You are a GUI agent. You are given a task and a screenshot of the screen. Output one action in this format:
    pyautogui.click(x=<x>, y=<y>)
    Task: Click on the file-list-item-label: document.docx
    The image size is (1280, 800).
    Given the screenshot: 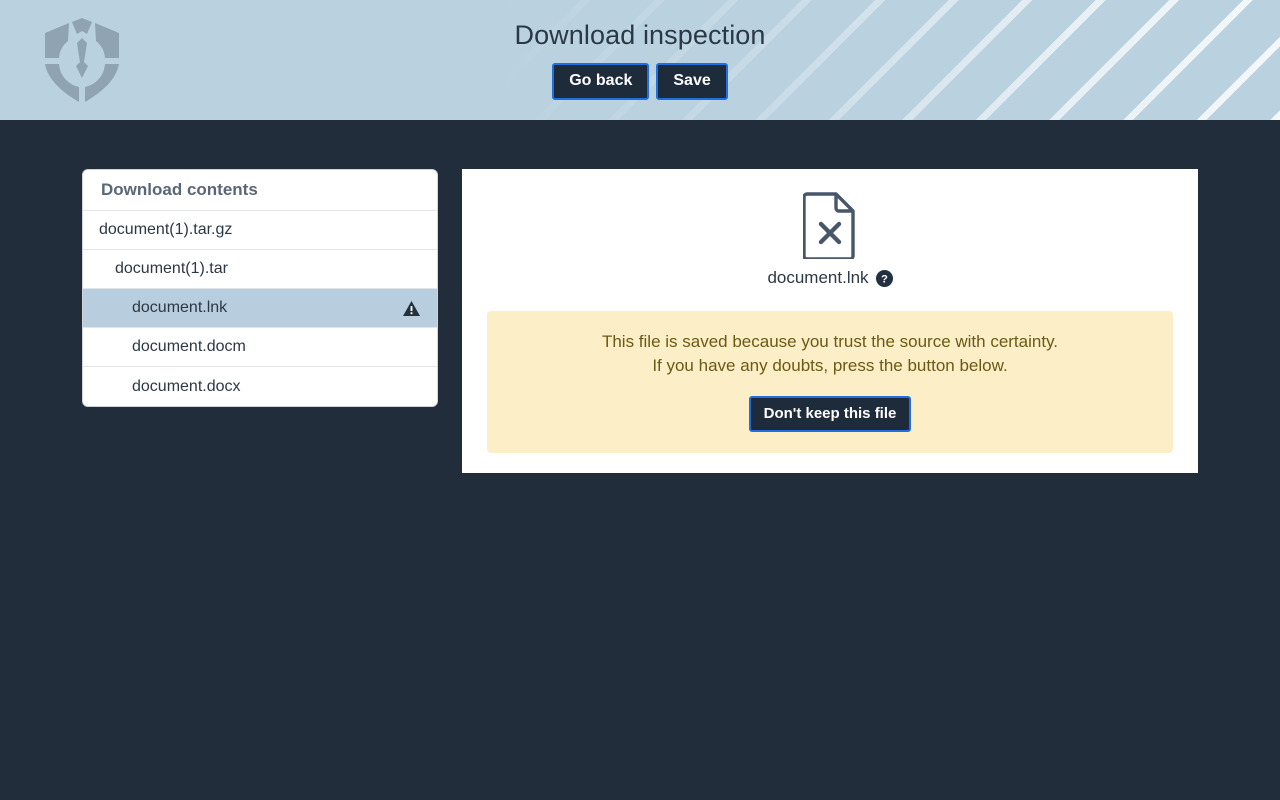 What is the action you would take?
    pyautogui.click(x=186, y=386)
    